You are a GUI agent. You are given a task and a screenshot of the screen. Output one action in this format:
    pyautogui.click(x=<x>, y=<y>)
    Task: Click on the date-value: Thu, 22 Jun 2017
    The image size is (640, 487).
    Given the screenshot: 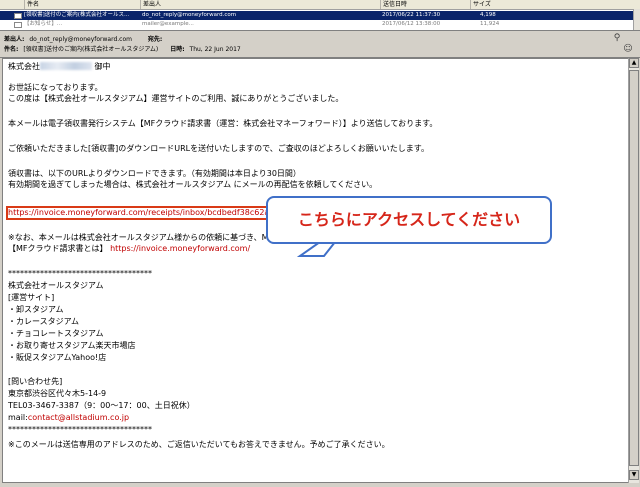 What is the action you would take?
    pyautogui.click(x=215, y=49)
    